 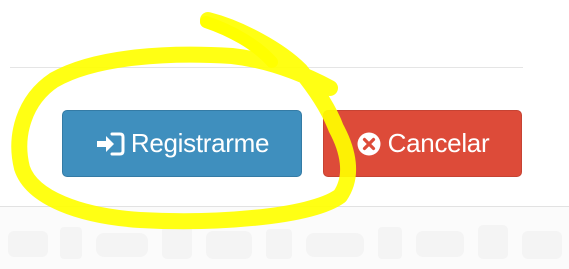 I want to click on cancel-button: Cancelar, so click(x=422, y=143).